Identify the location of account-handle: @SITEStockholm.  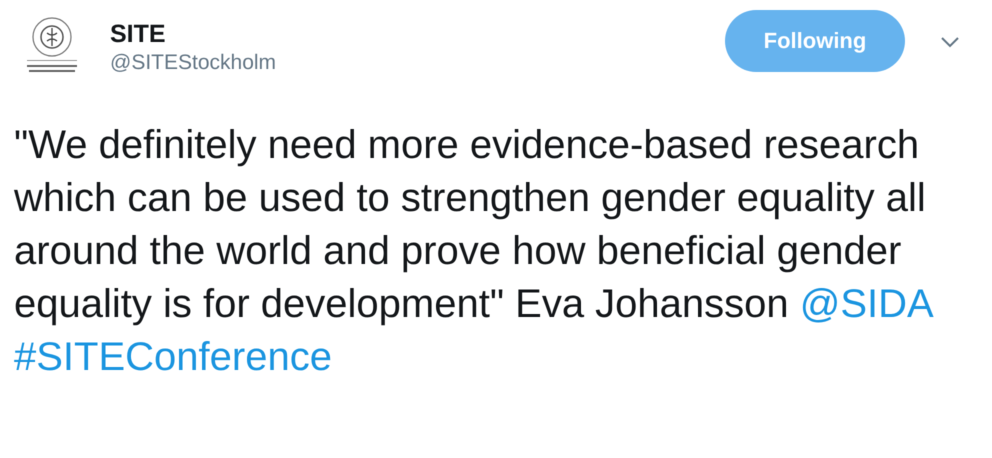
(193, 63).